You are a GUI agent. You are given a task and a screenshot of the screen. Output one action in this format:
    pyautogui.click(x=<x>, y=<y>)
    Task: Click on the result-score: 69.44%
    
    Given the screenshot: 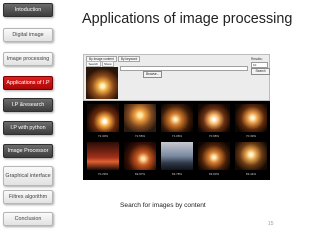 What is the action you would take?
    pyautogui.click(x=251, y=174)
    